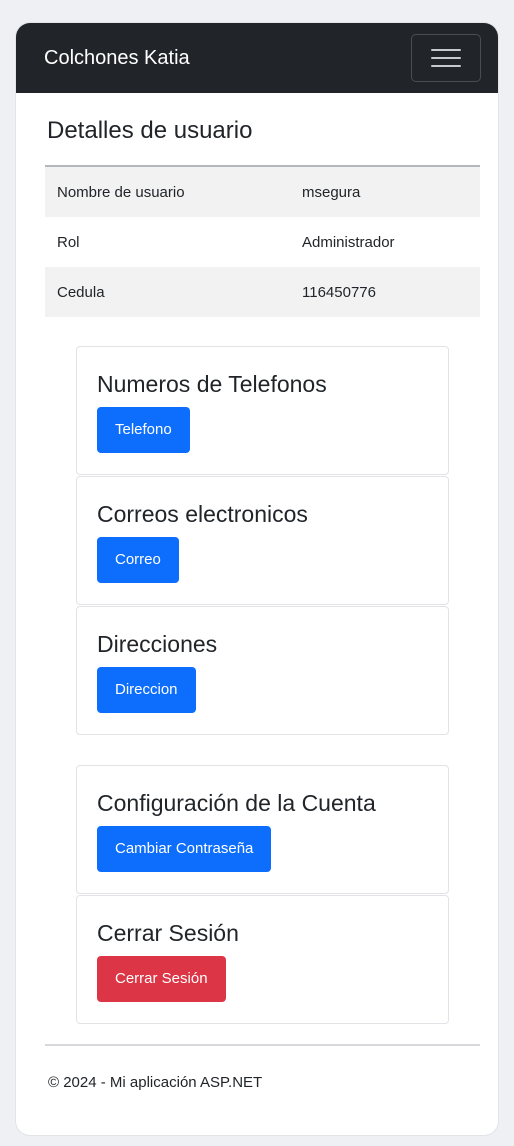 The width and height of the screenshot is (514, 1146). What do you see at coordinates (212, 384) in the screenshot?
I see `phones-card-title: Numeros de Telefonos` at bounding box center [212, 384].